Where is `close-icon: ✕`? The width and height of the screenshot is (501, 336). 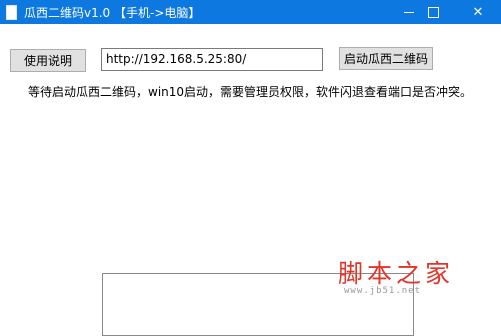 close-icon: ✕ is located at coordinates (478, 12).